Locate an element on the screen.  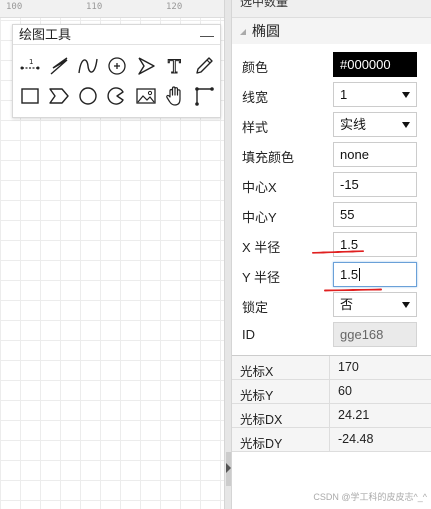
property-row-radius-x: X 半径 1.5 is located at coordinates (331, 245).